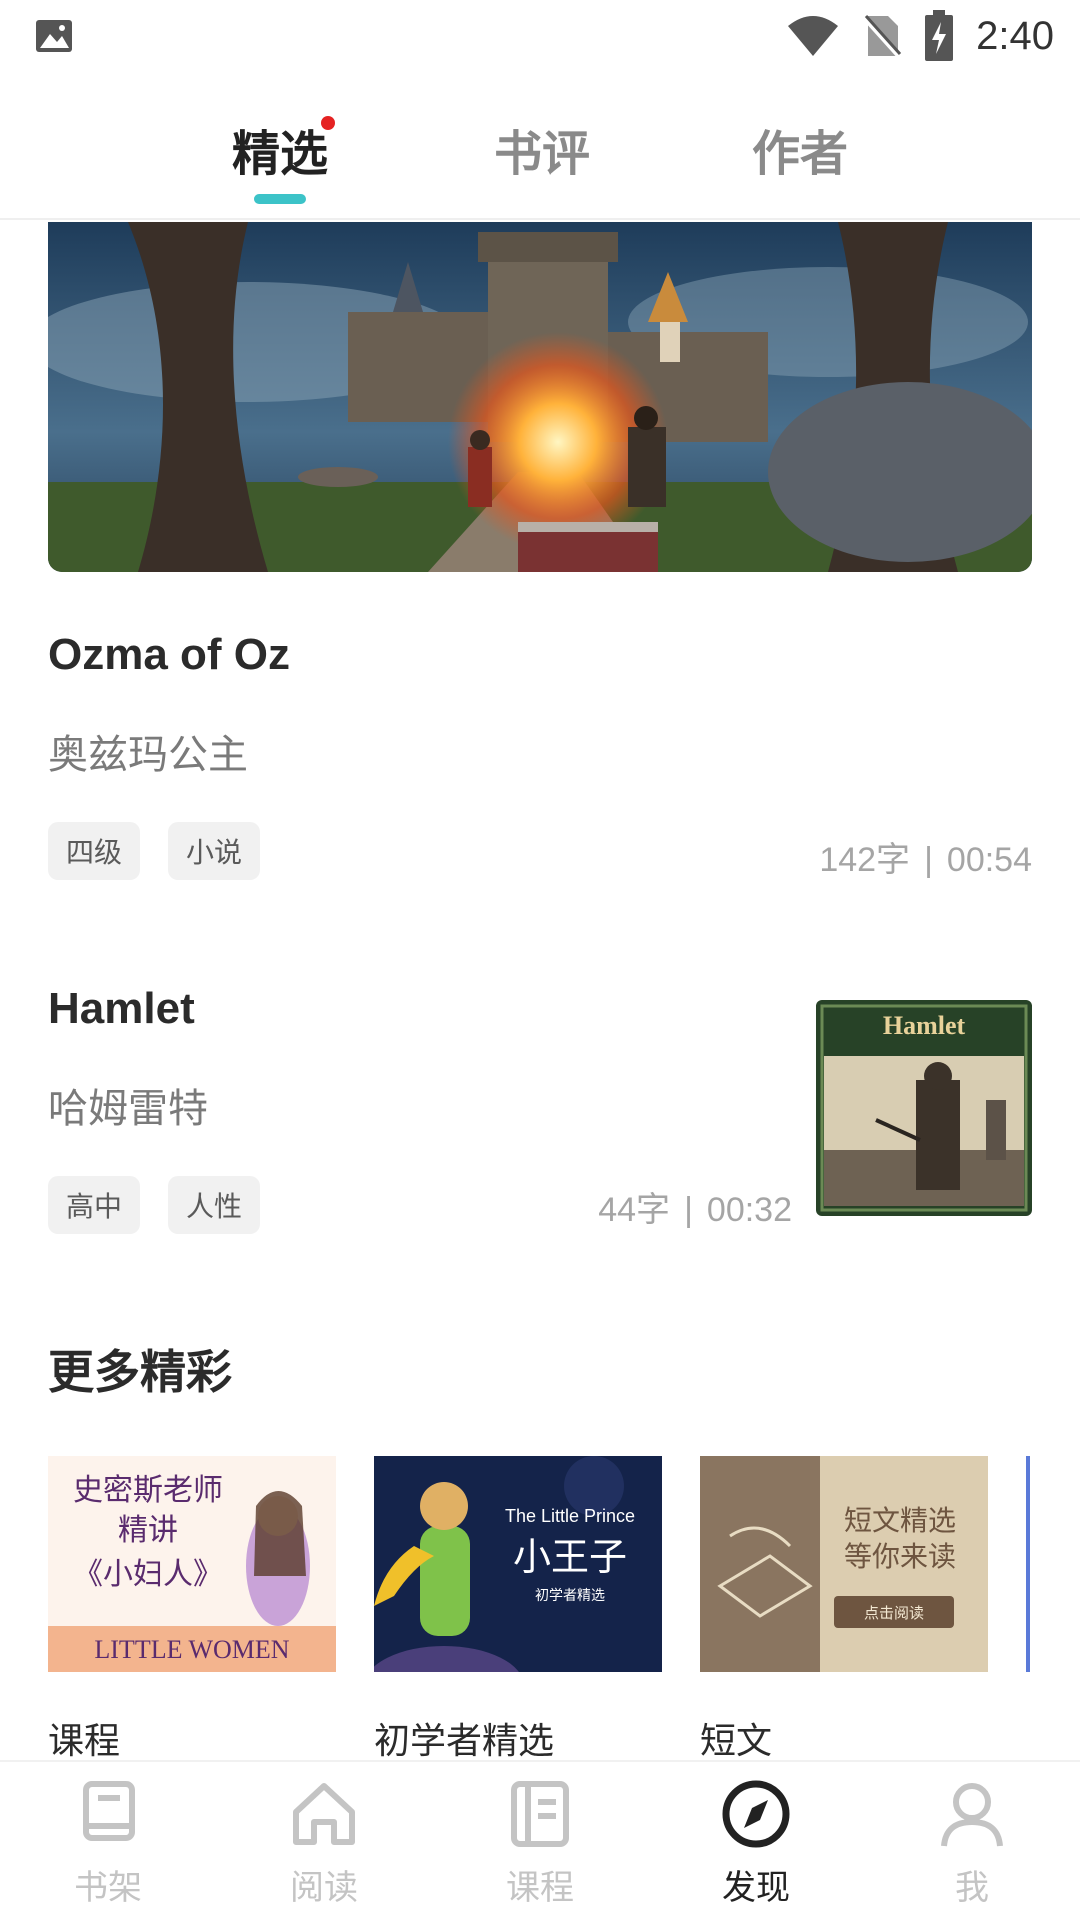 Image resolution: width=1080 pixels, height=1920 pixels. What do you see at coordinates (989, 860) in the screenshot?
I see `audio-duration: 00:54` at bounding box center [989, 860].